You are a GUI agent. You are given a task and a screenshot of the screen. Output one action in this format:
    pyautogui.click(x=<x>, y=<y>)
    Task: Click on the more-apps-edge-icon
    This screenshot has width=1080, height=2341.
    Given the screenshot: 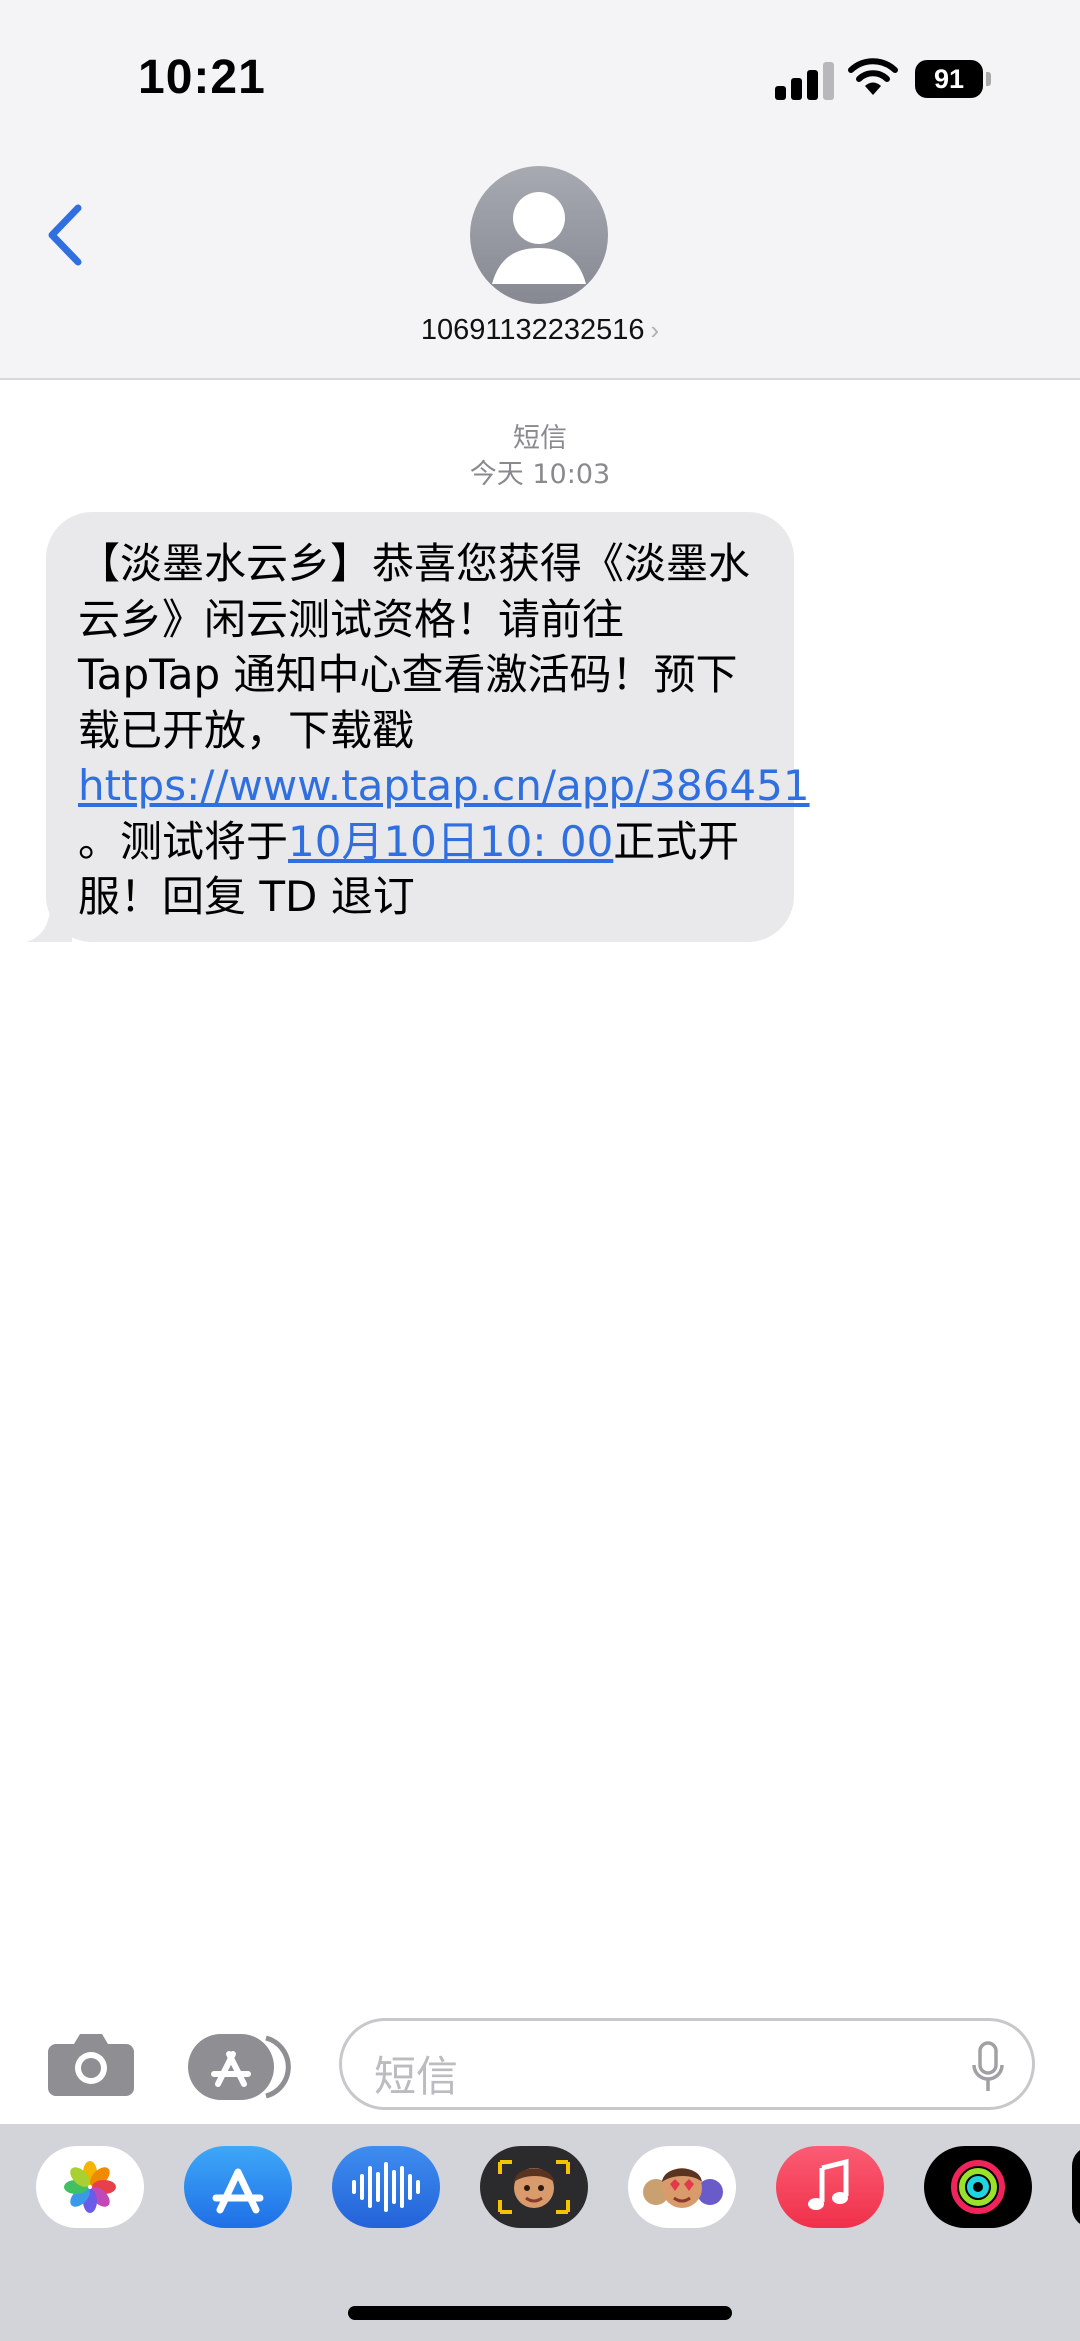 What is the action you would take?
    pyautogui.click(x=1076, y=2187)
    